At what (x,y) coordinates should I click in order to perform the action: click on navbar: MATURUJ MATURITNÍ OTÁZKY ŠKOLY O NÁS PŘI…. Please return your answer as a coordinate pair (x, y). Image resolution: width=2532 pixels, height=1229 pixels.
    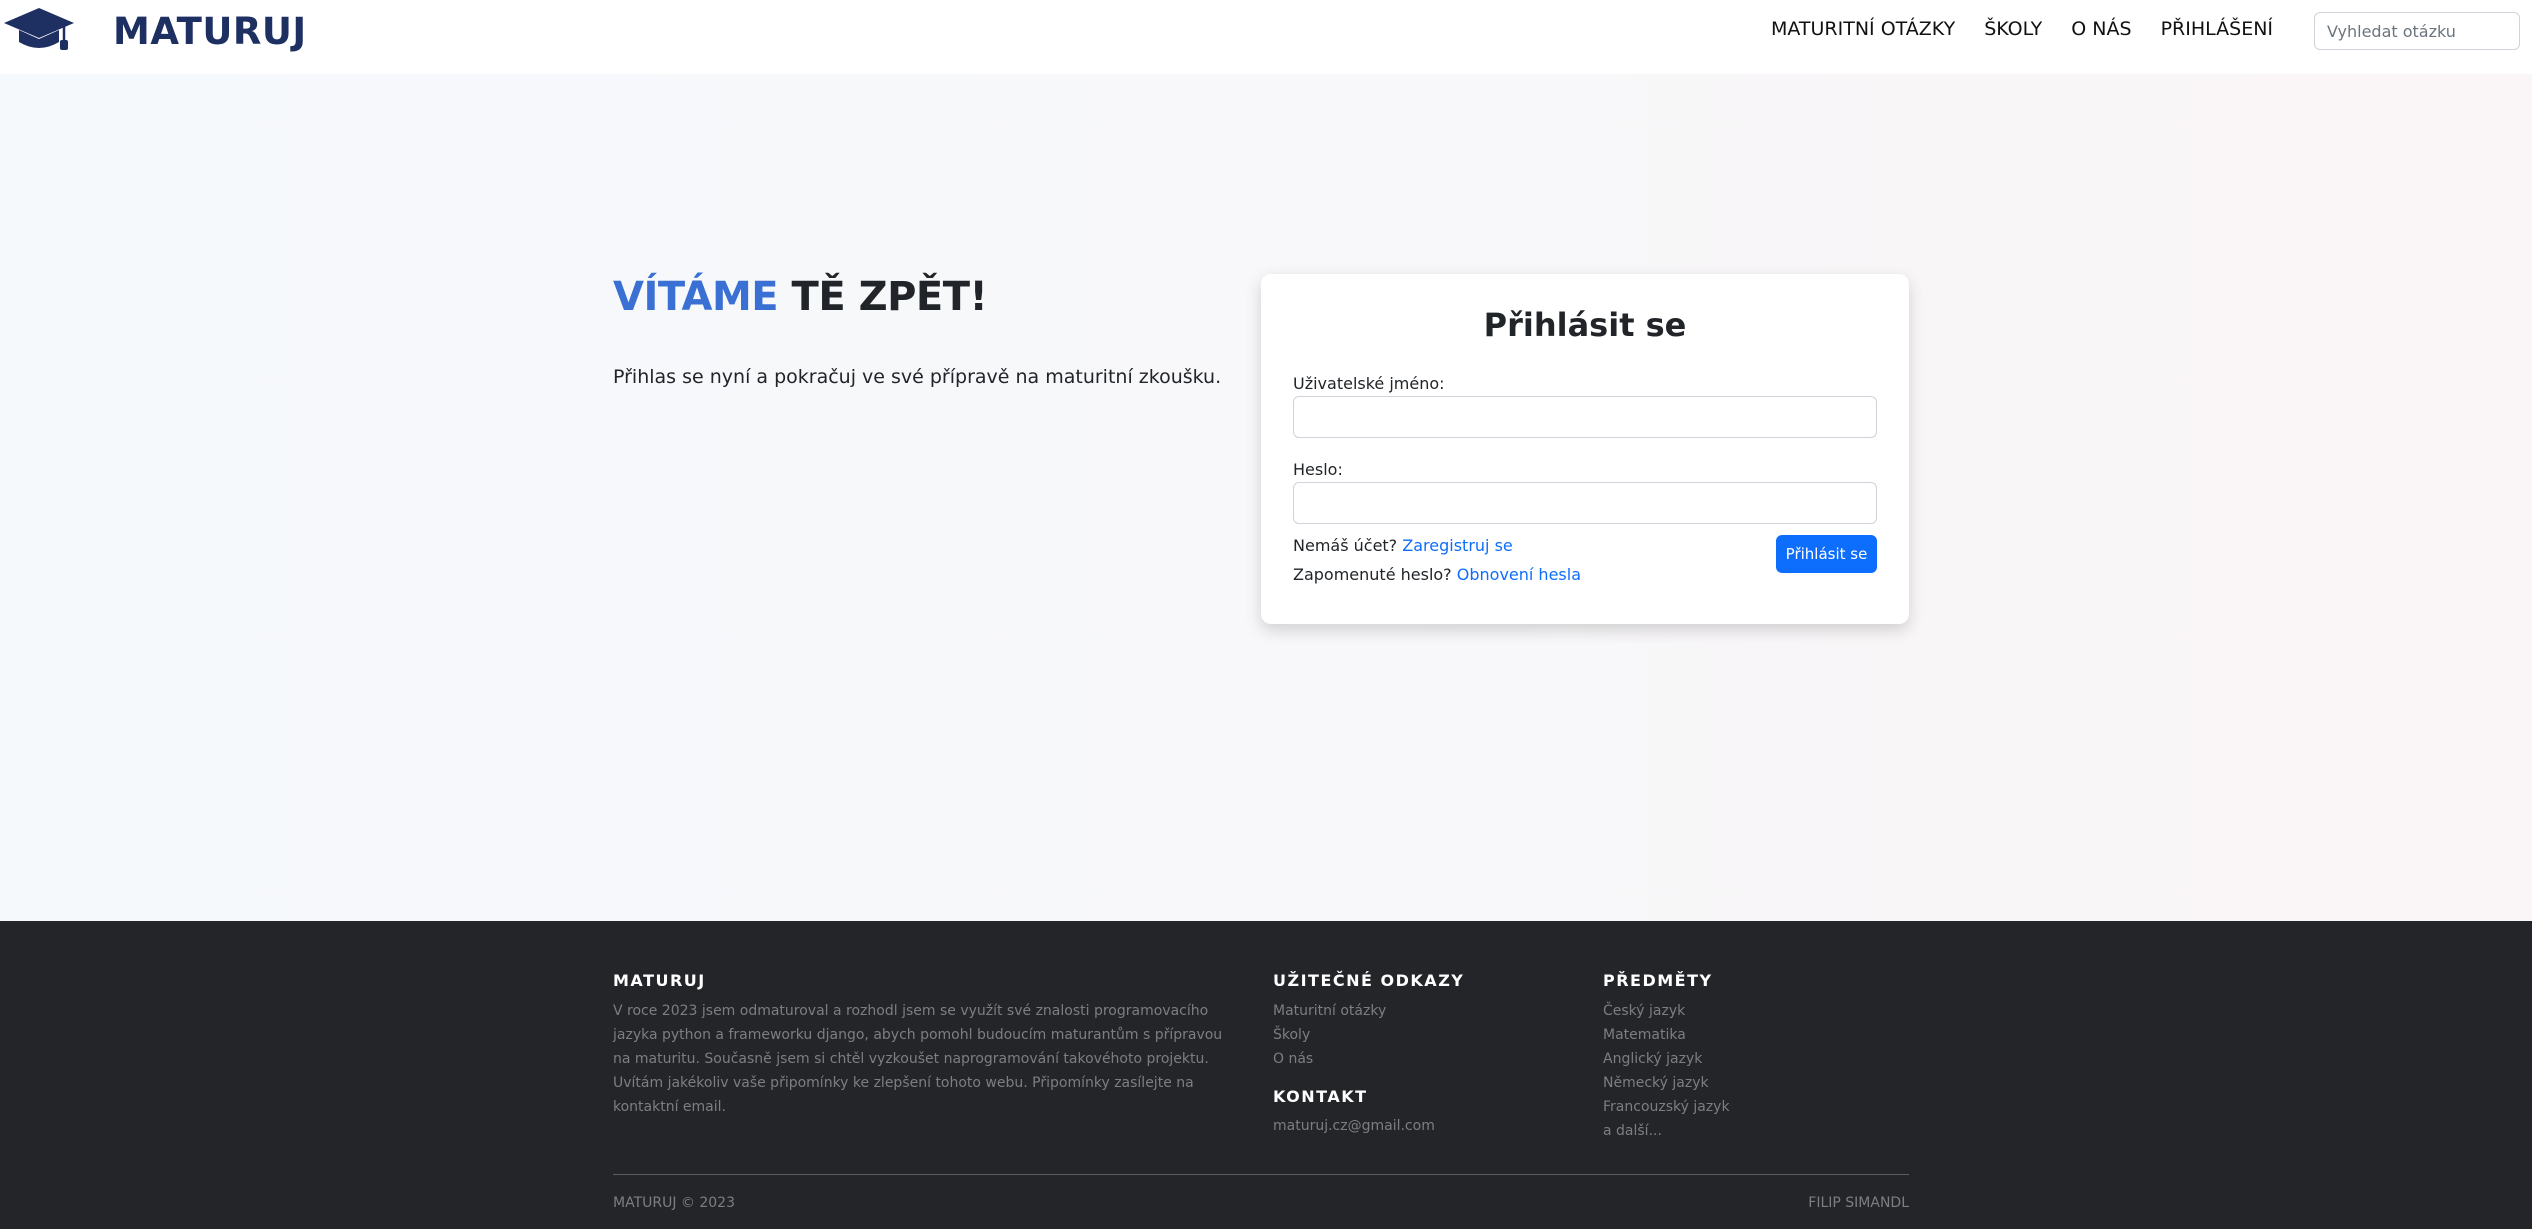
    Looking at the image, I should click on (1266, 37).